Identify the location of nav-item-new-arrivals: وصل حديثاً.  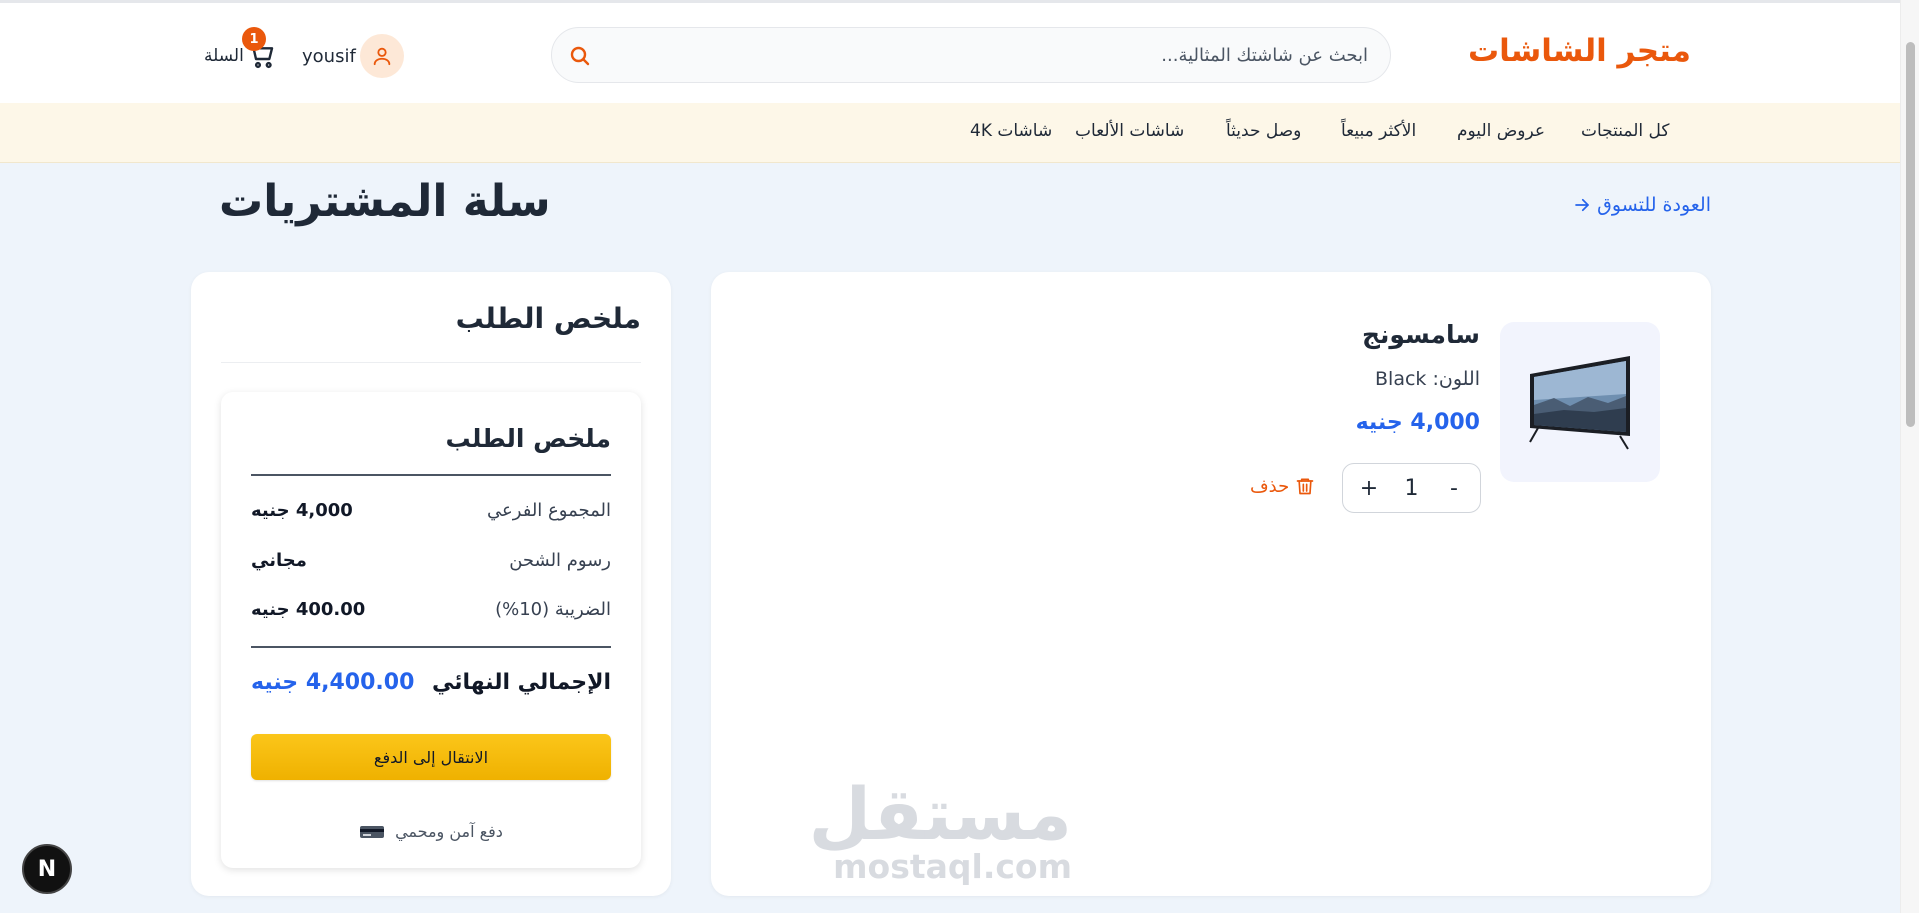
(1263, 131).